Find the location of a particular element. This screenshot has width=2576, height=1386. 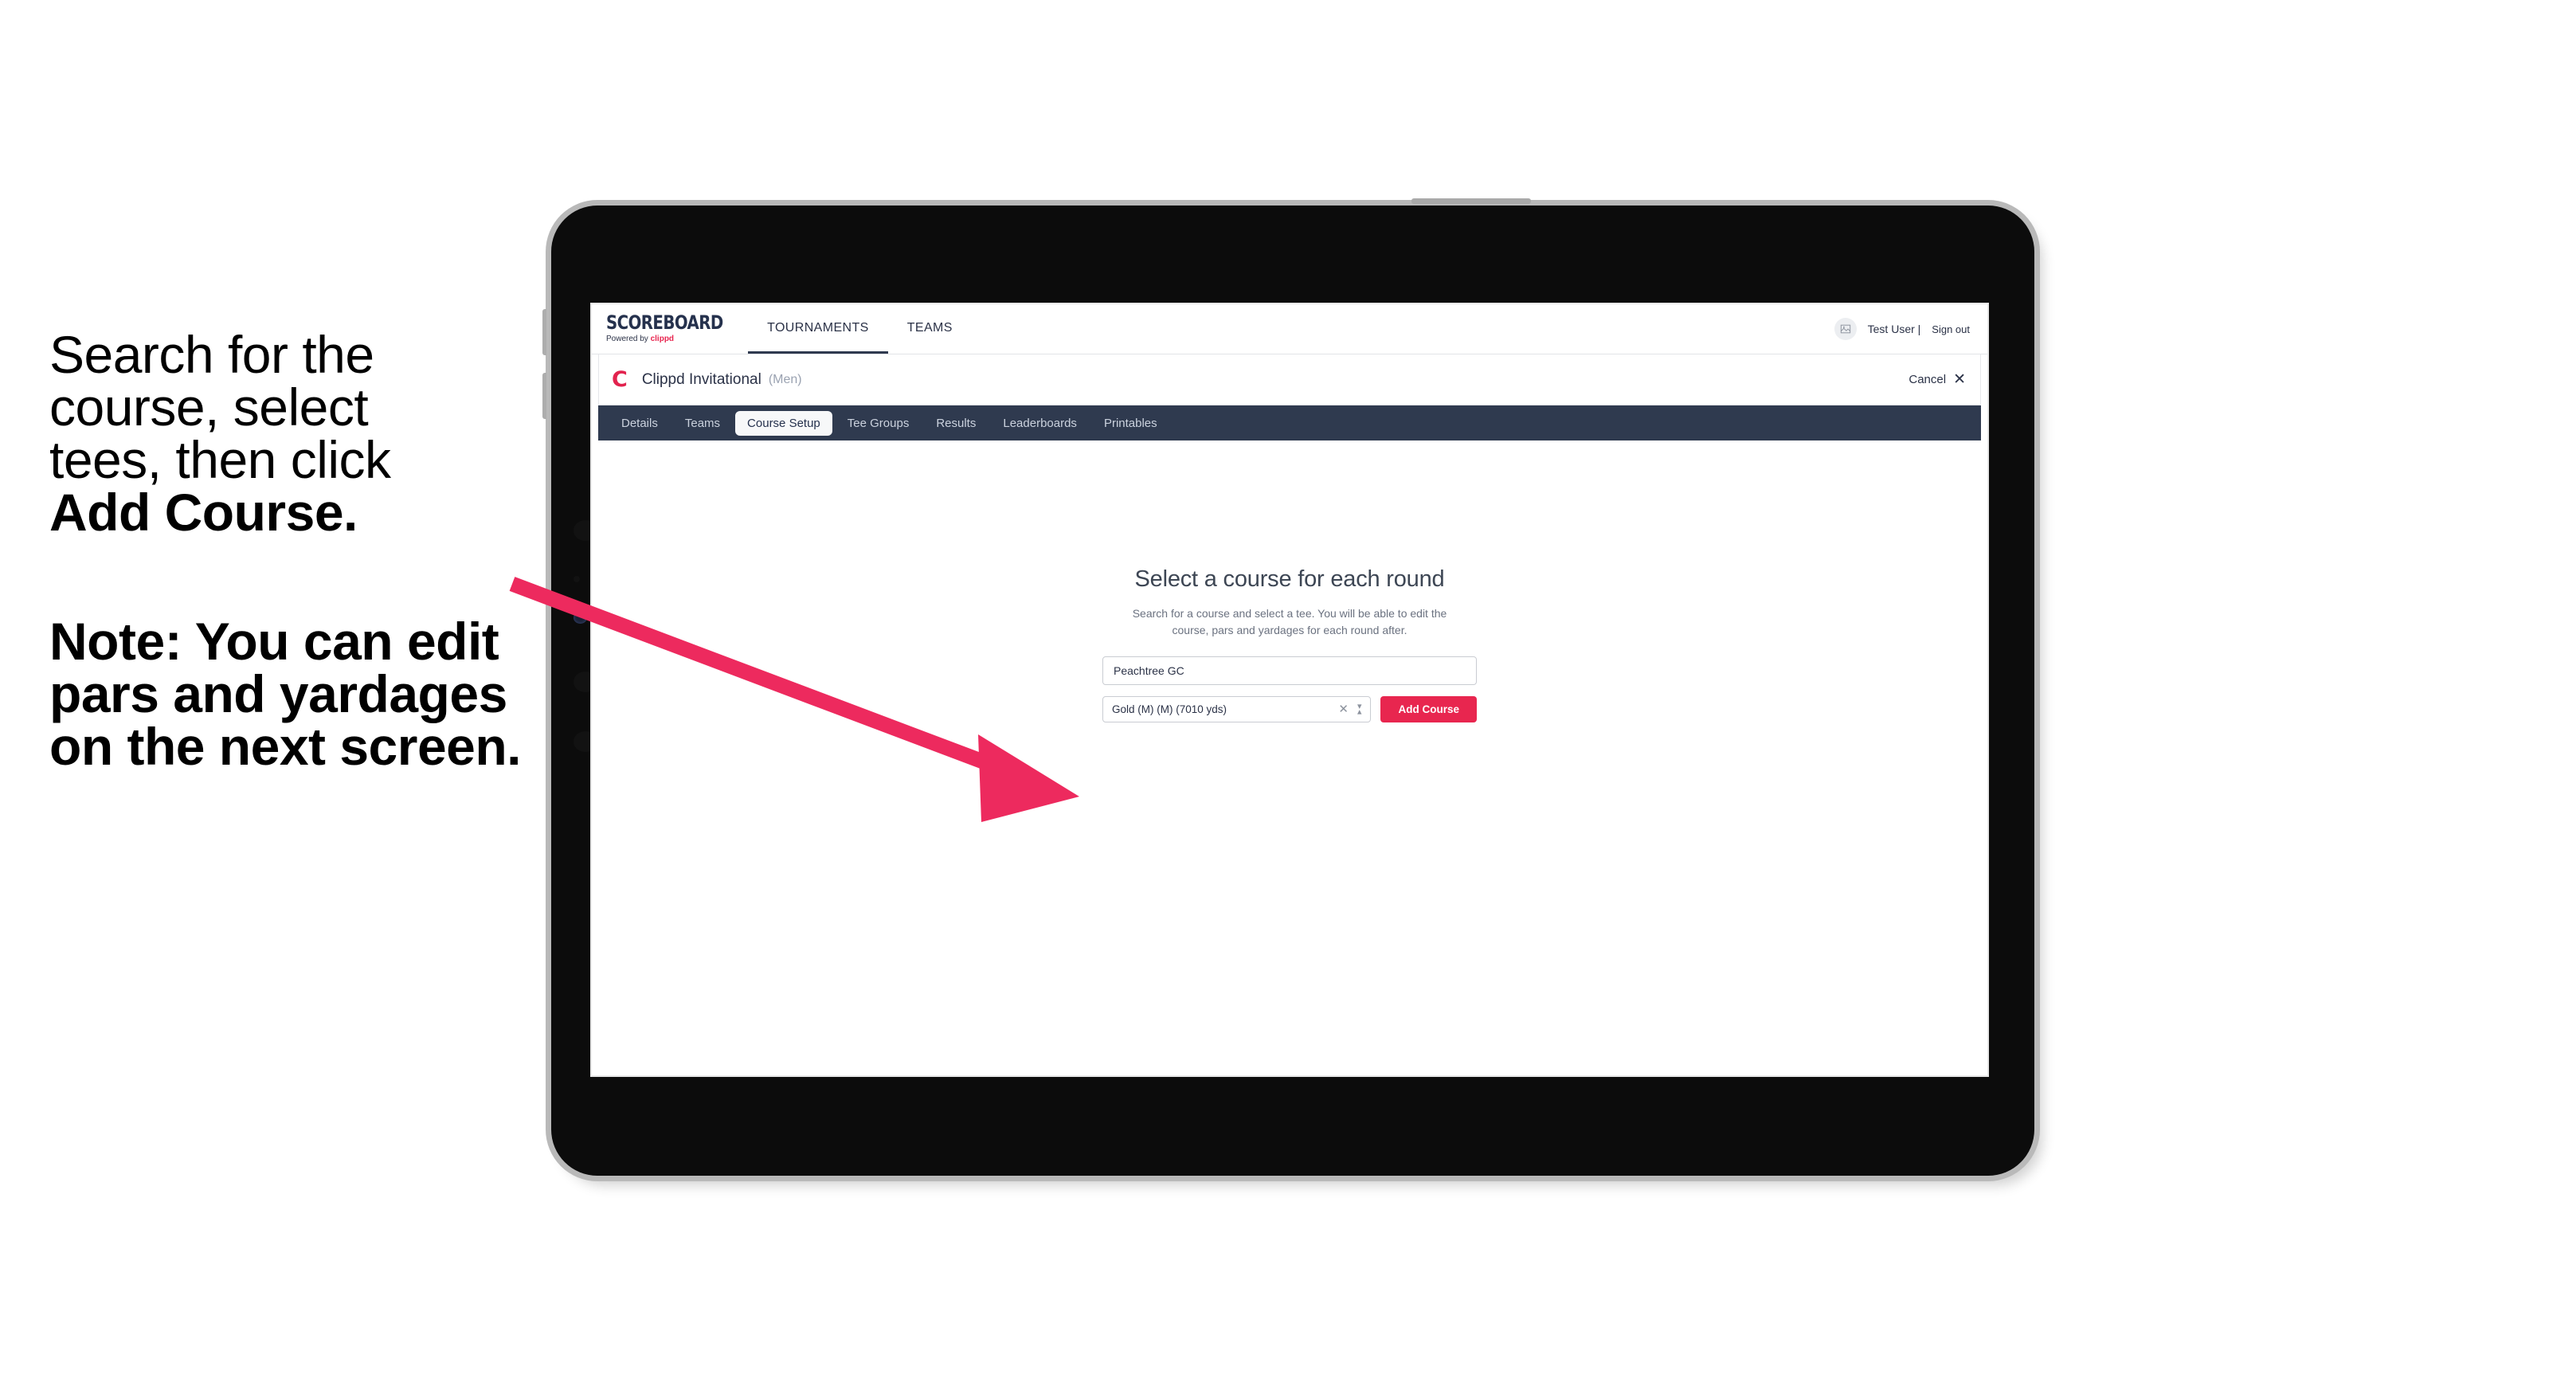

nav-item-teams: TEAMS is located at coordinates (930, 329).